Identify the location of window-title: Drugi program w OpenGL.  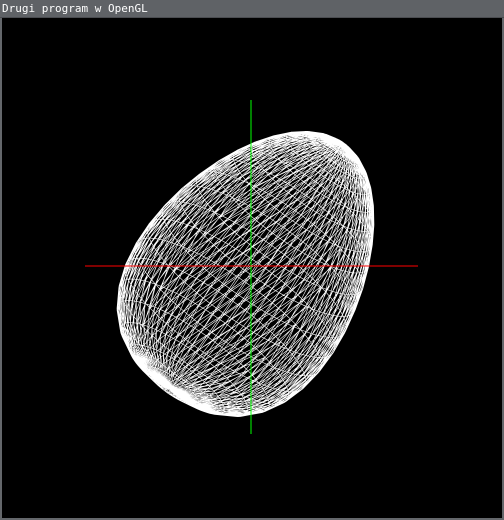
(75, 8).